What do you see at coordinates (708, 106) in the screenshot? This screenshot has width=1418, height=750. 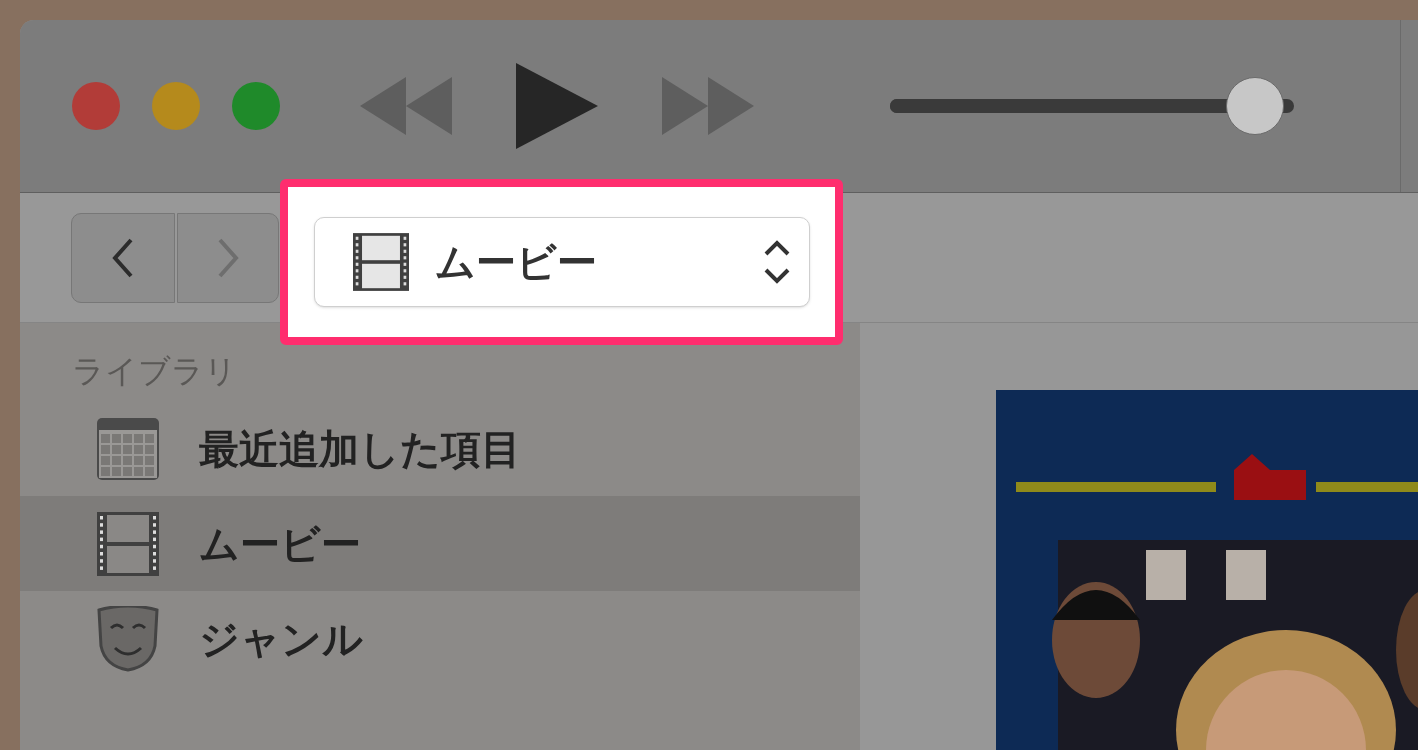 I see `fast-forward-icon` at bounding box center [708, 106].